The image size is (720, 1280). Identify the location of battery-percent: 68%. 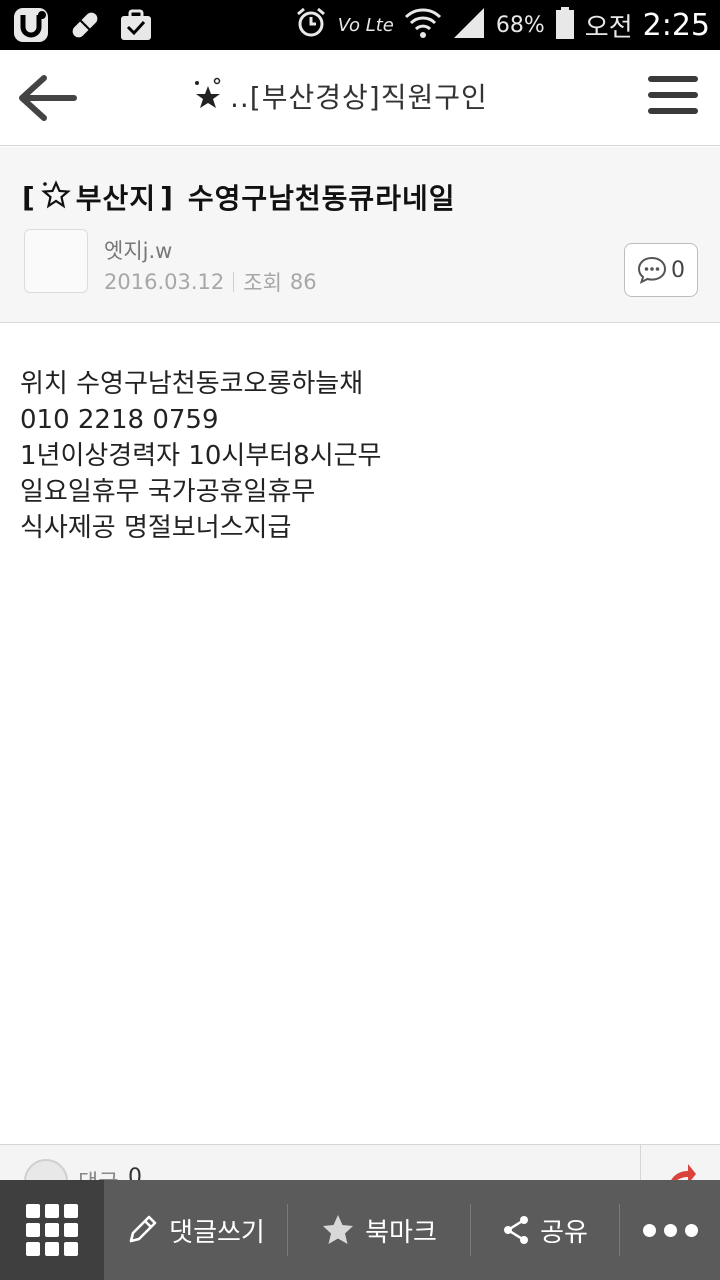
(520, 25).